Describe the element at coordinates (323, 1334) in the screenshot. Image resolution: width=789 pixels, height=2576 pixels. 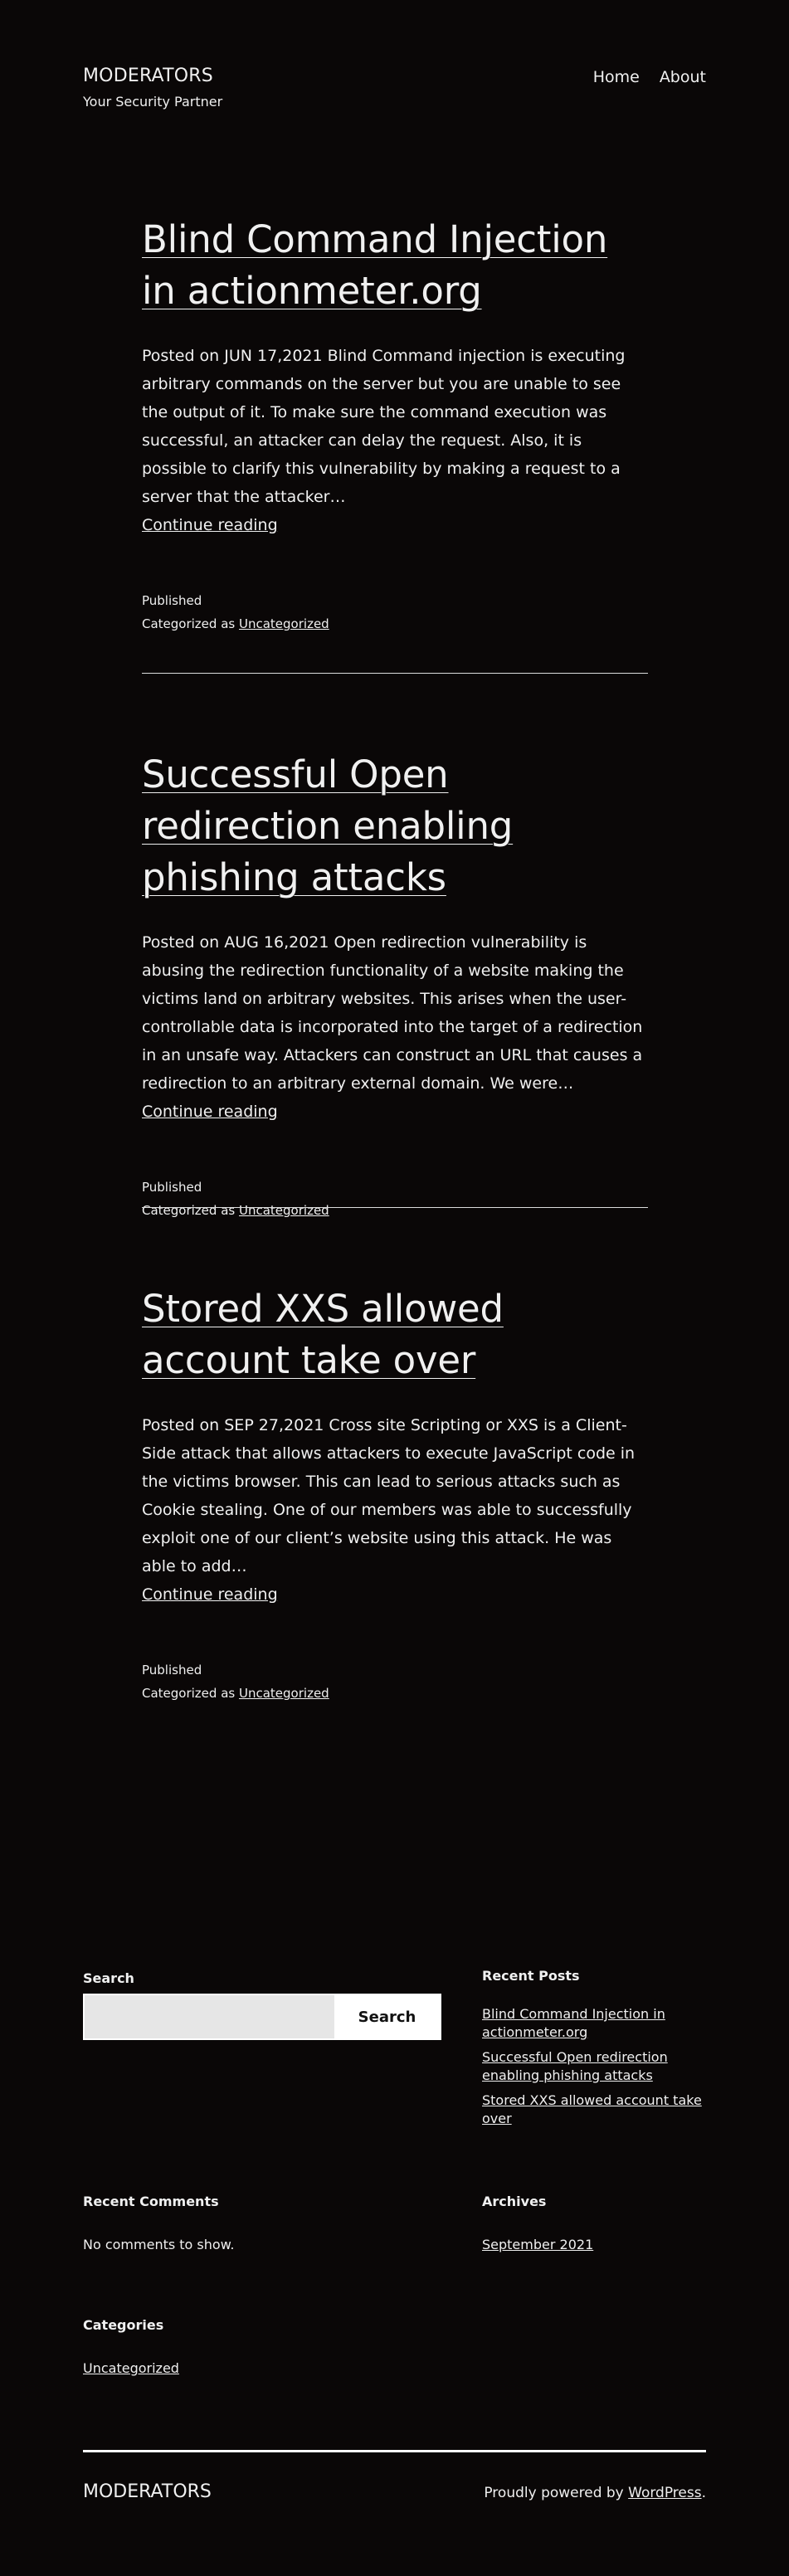
I see `post-title-link: Stored XXS allowed account take over` at that location.